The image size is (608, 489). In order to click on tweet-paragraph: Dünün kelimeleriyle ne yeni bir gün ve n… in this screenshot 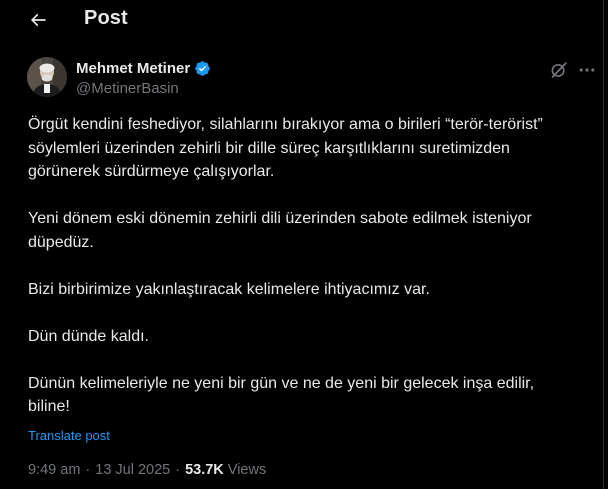, I will do `click(281, 395)`.